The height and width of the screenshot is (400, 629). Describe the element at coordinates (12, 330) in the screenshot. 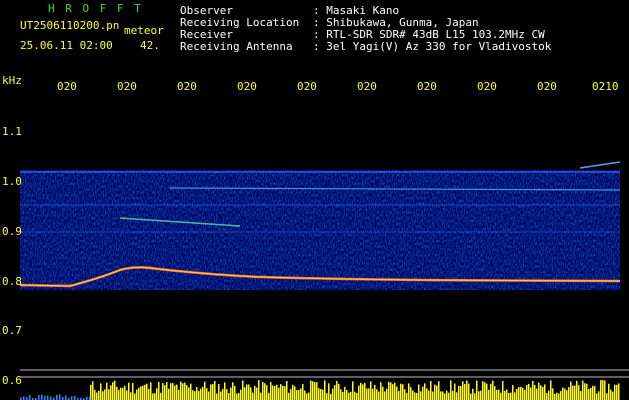

I see `y-tick-0-7: 0.7` at that location.